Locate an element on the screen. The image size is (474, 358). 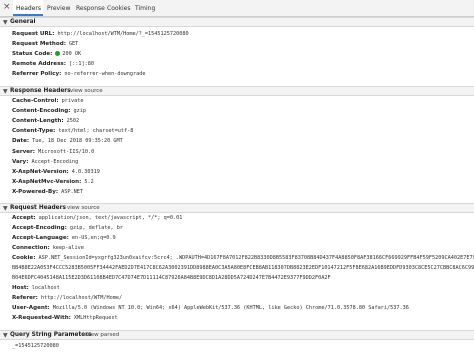
general-section-header: ▼ General is located at coordinates (237, 22).